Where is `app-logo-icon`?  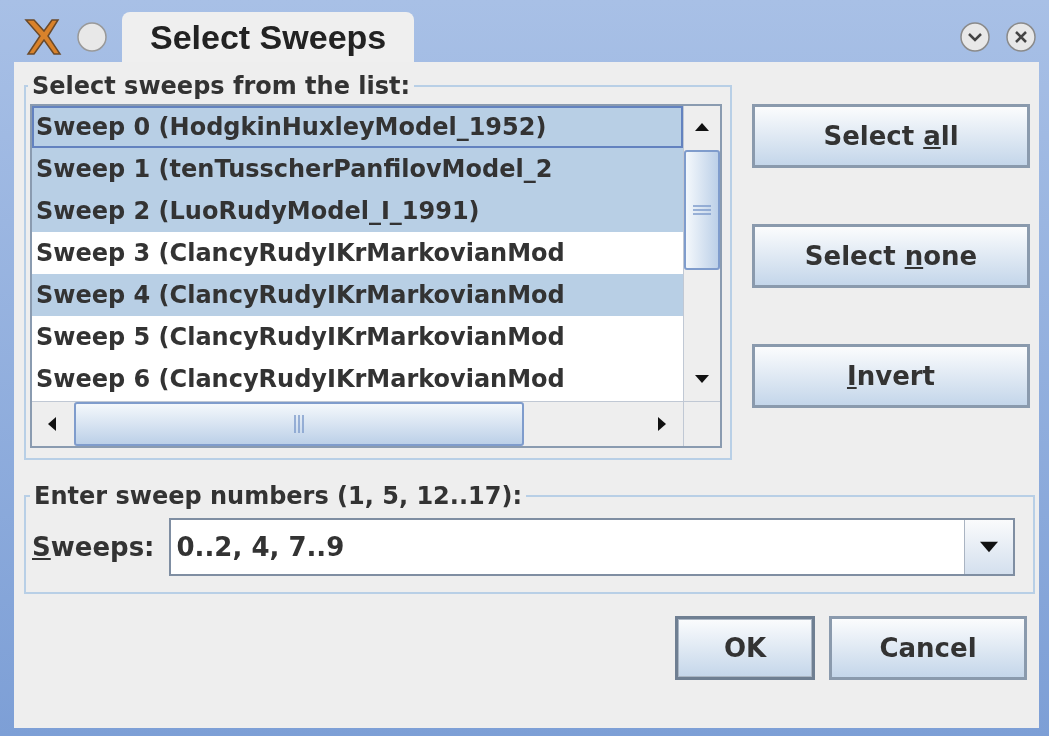 app-logo-icon is located at coordinates (42, 37).